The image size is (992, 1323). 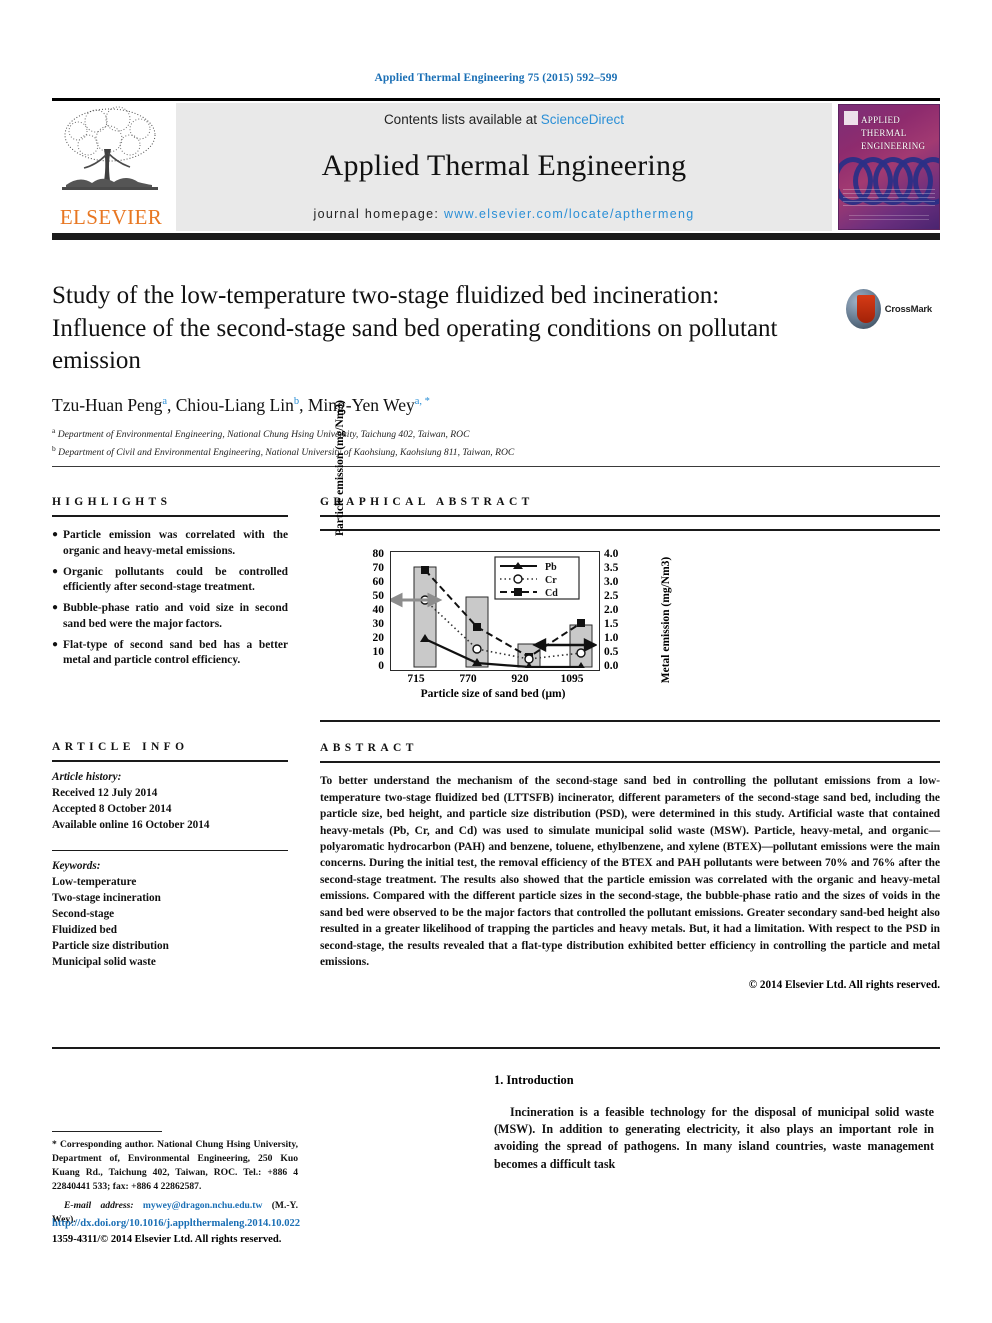 What do you see at coordinates (107, 1132) in the screenshot?
I see `footnote-rule` at bounding box center [107, 1132].